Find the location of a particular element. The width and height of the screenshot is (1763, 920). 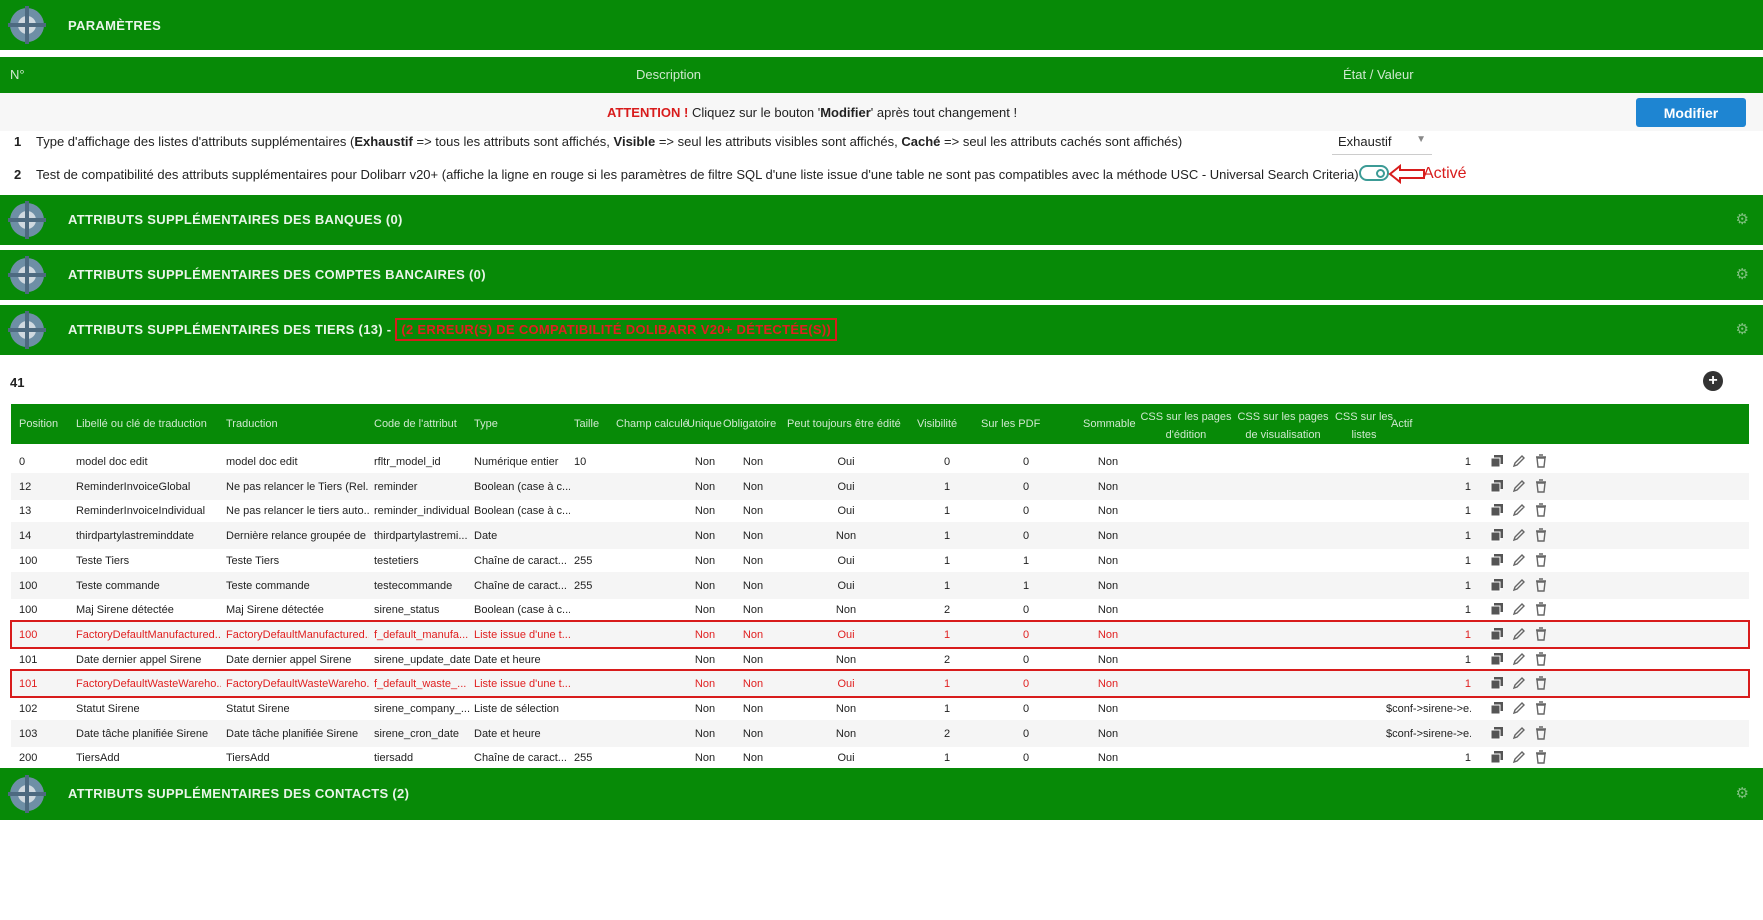

table-cell: Teste commande is located at coordinates (268, 585).